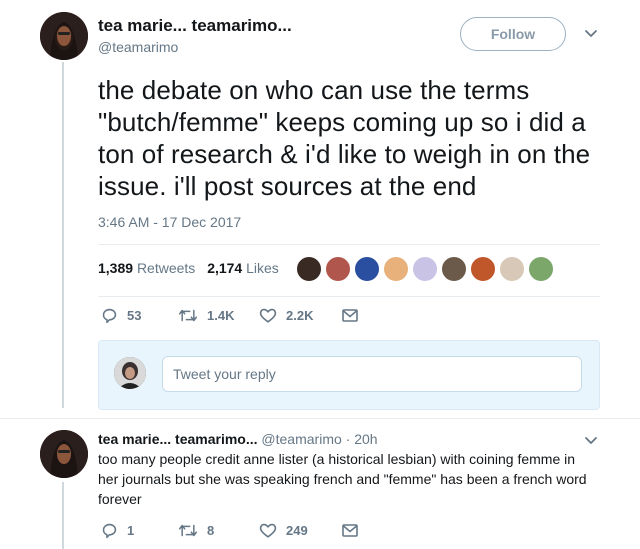  What do you see at coordinates (319, 439) in the screenshot?
I see `reply-author-meta: @teamarimo · 20h` at bounding box center [319, 439].